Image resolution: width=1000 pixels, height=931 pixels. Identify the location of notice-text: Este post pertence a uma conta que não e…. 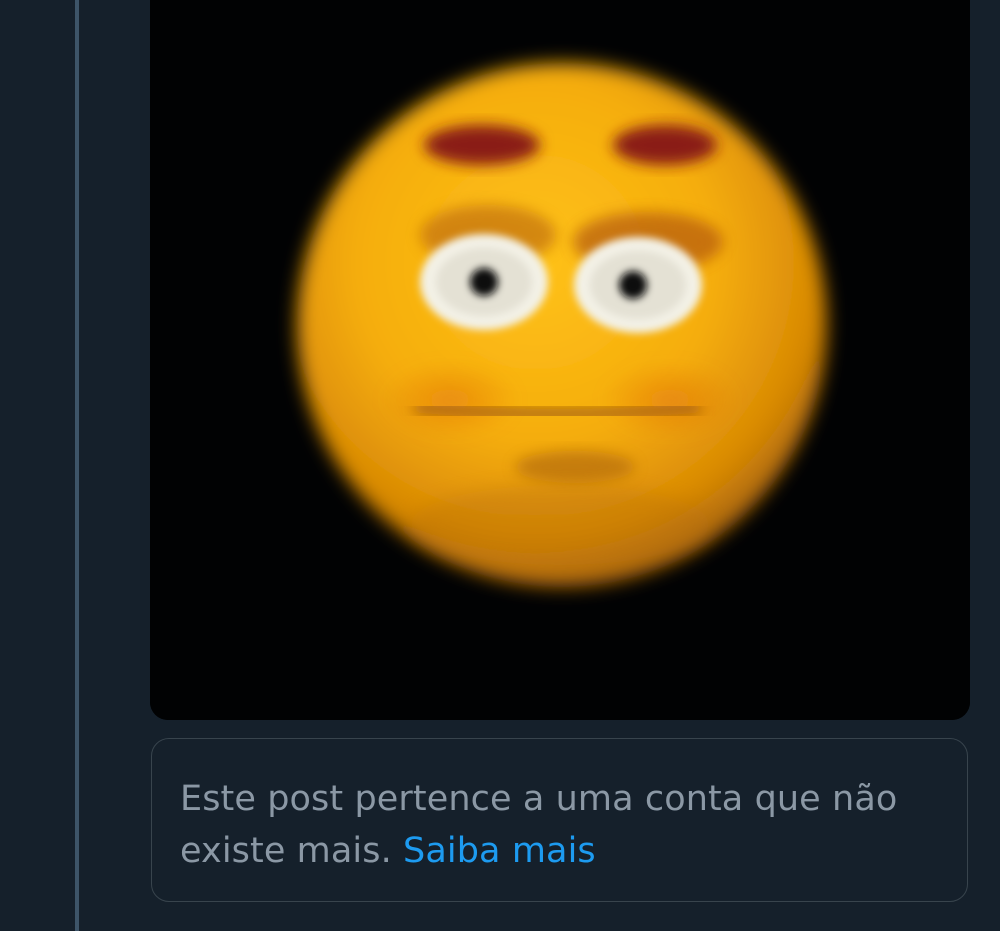
(559, 825).